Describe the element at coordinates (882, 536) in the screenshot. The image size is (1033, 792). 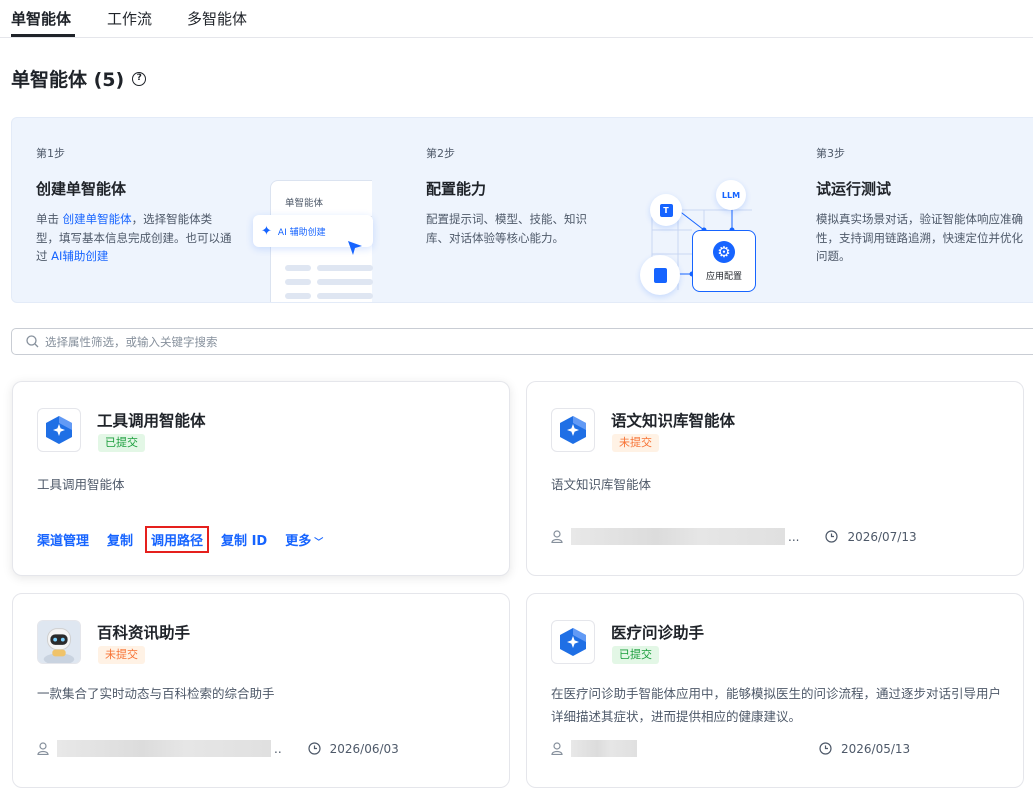
I see `updated-date: 2026/07/13` at that location.